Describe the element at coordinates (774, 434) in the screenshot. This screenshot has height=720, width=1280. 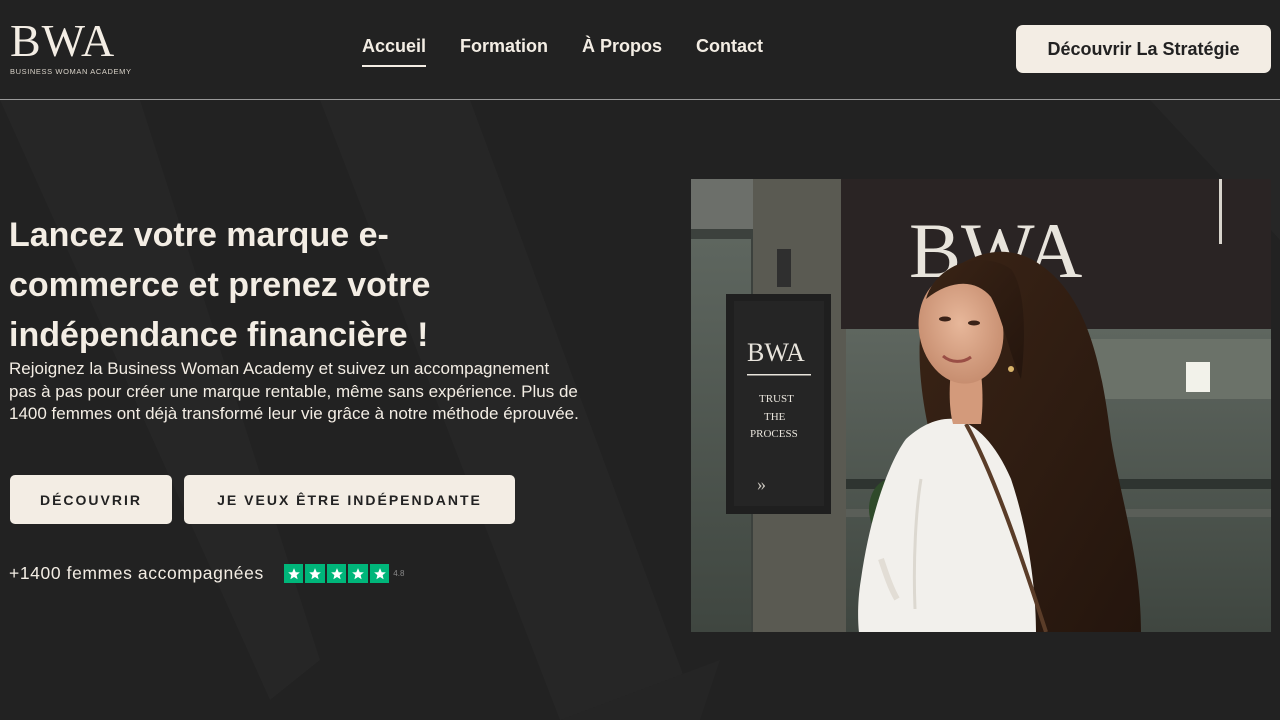
I see `sign-line-3: PROCESS` at that location.